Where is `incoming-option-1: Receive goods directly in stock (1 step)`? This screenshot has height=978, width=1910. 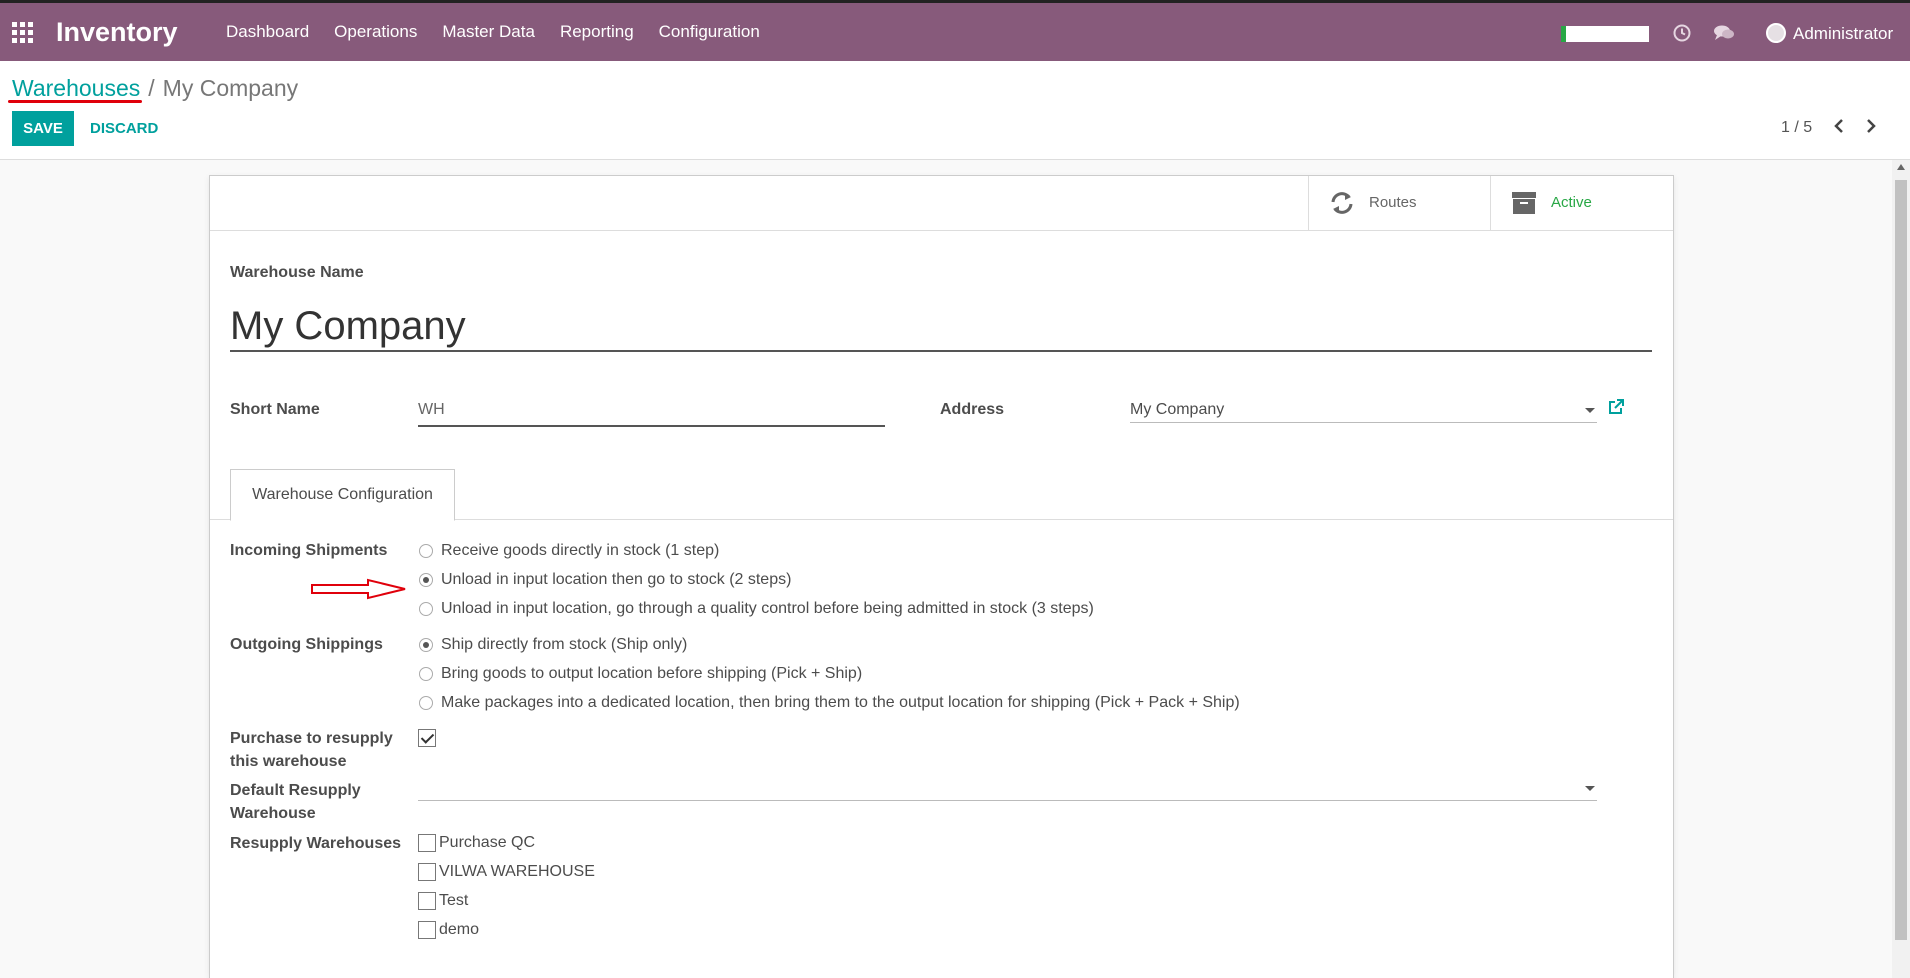 incoming-option-1: Receive goods directly in stock (1 step) is located at coordinates (569, 551).